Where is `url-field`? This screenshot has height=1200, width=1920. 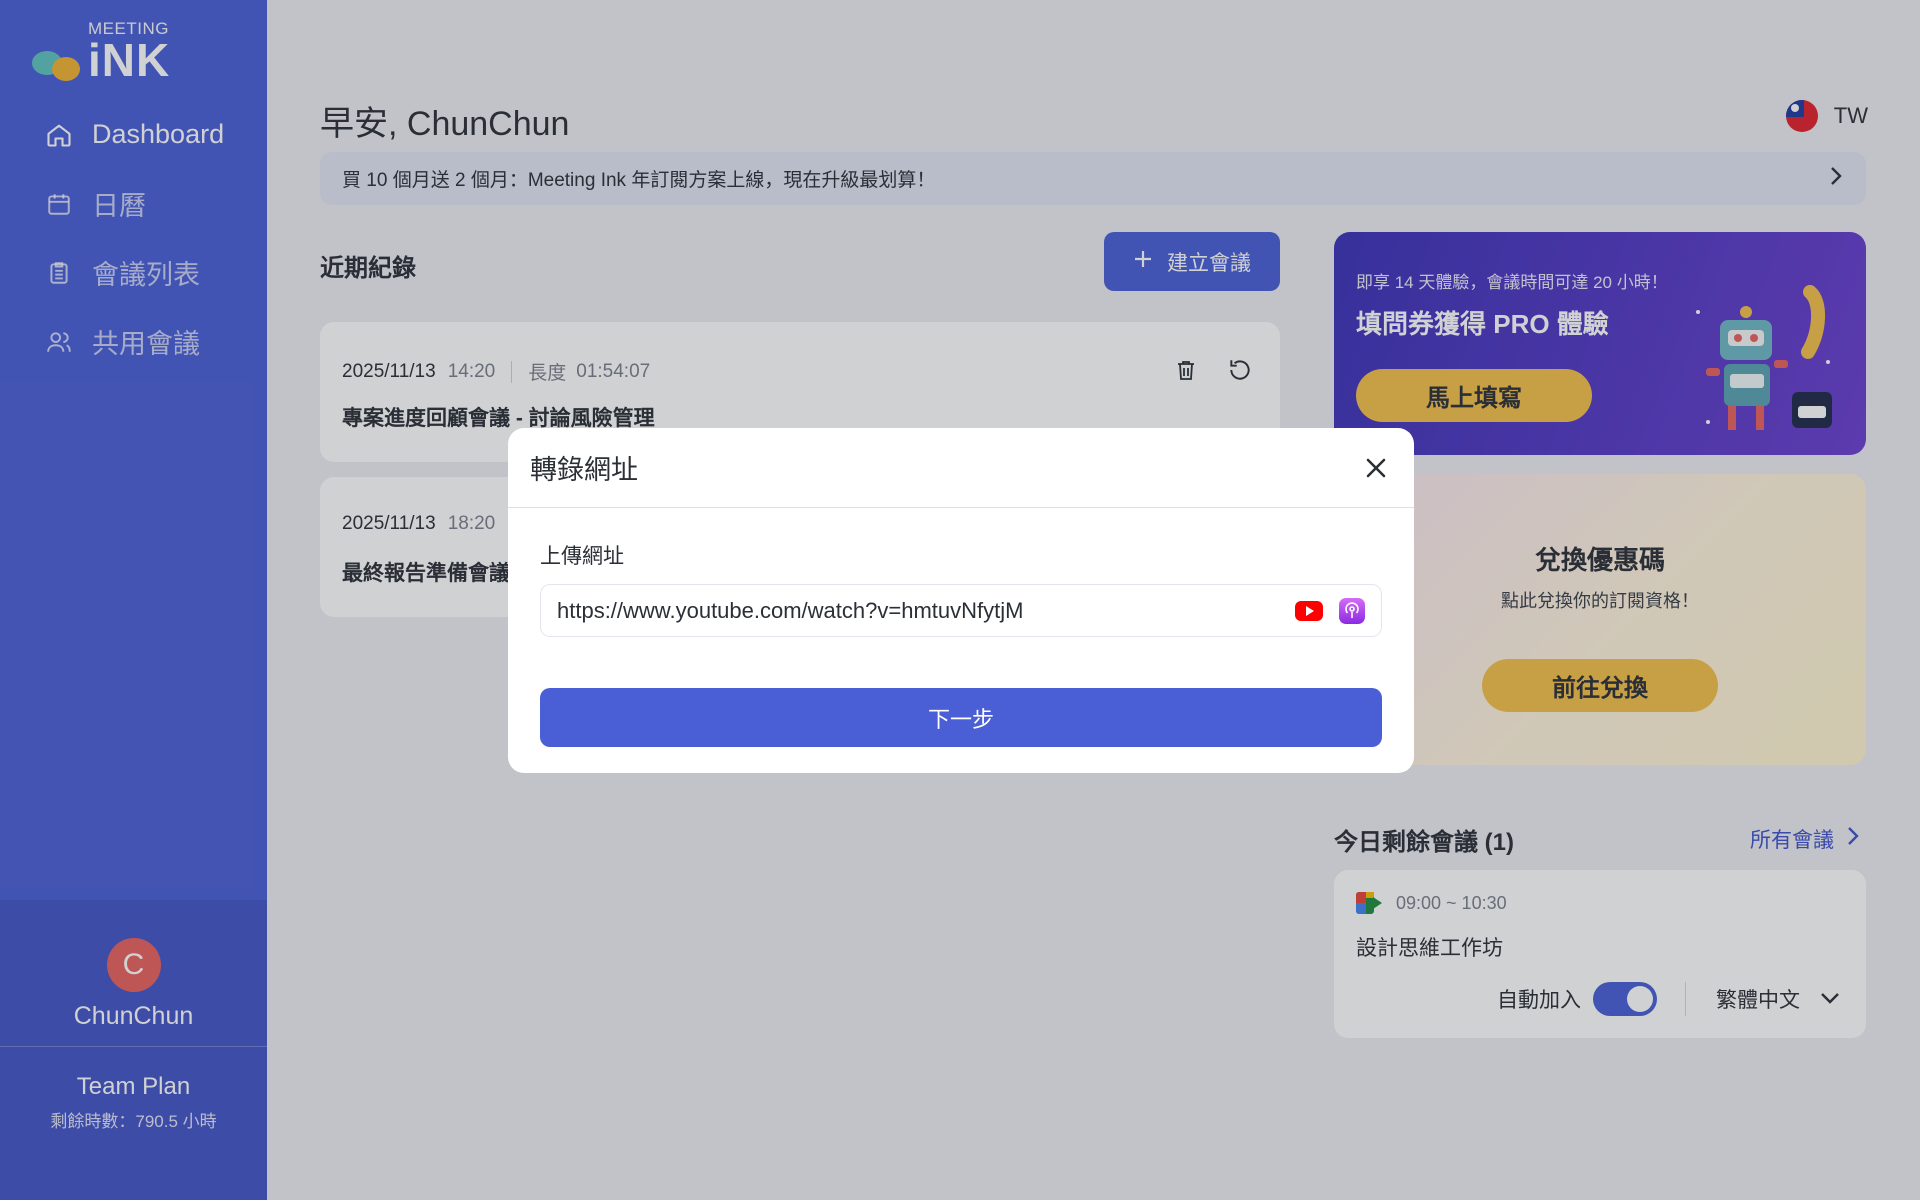 url-field is located at coordinates (961, 610).